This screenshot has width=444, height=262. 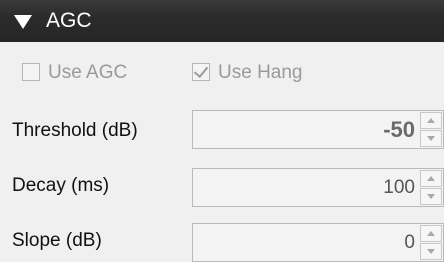 I want to click on decay-value: 100, so click(x=399, y=187).